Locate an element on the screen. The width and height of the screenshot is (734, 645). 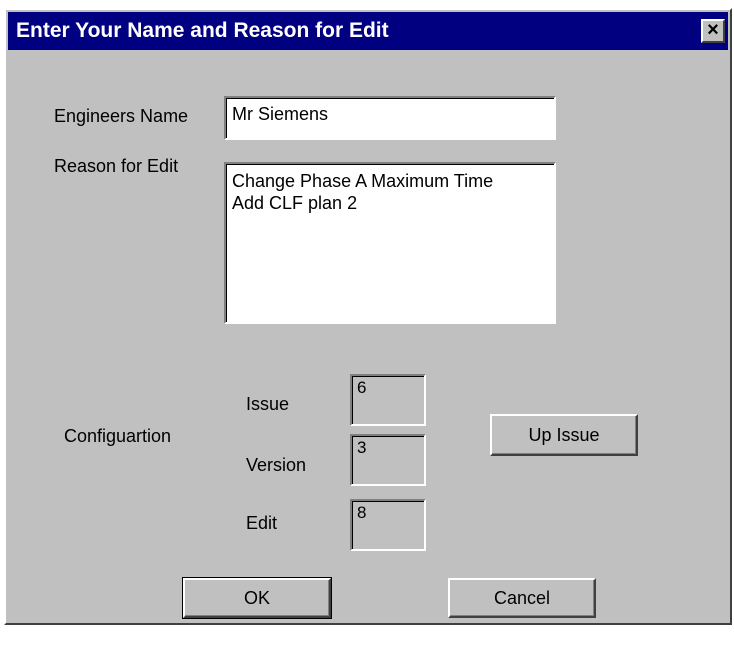
ok-button: OK is located at coordinates (257, 598).